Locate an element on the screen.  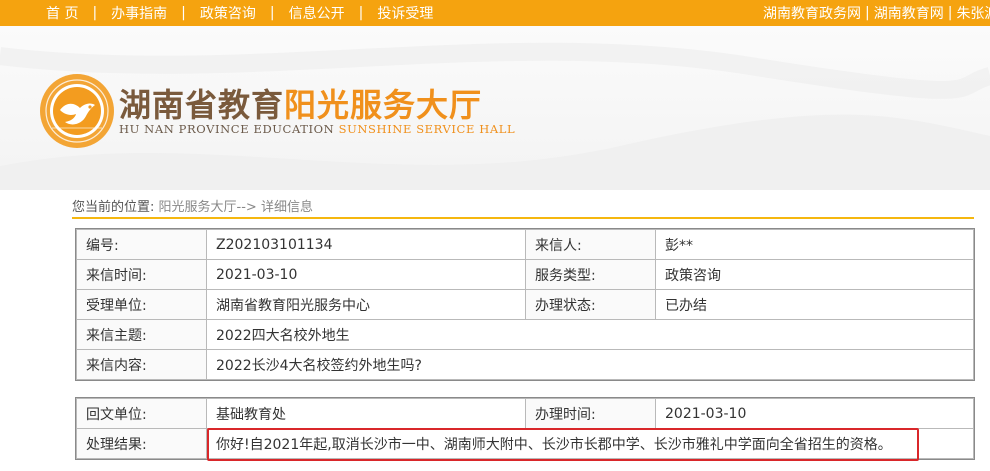
number-label: 编号: is located at coordinates (141, 244).